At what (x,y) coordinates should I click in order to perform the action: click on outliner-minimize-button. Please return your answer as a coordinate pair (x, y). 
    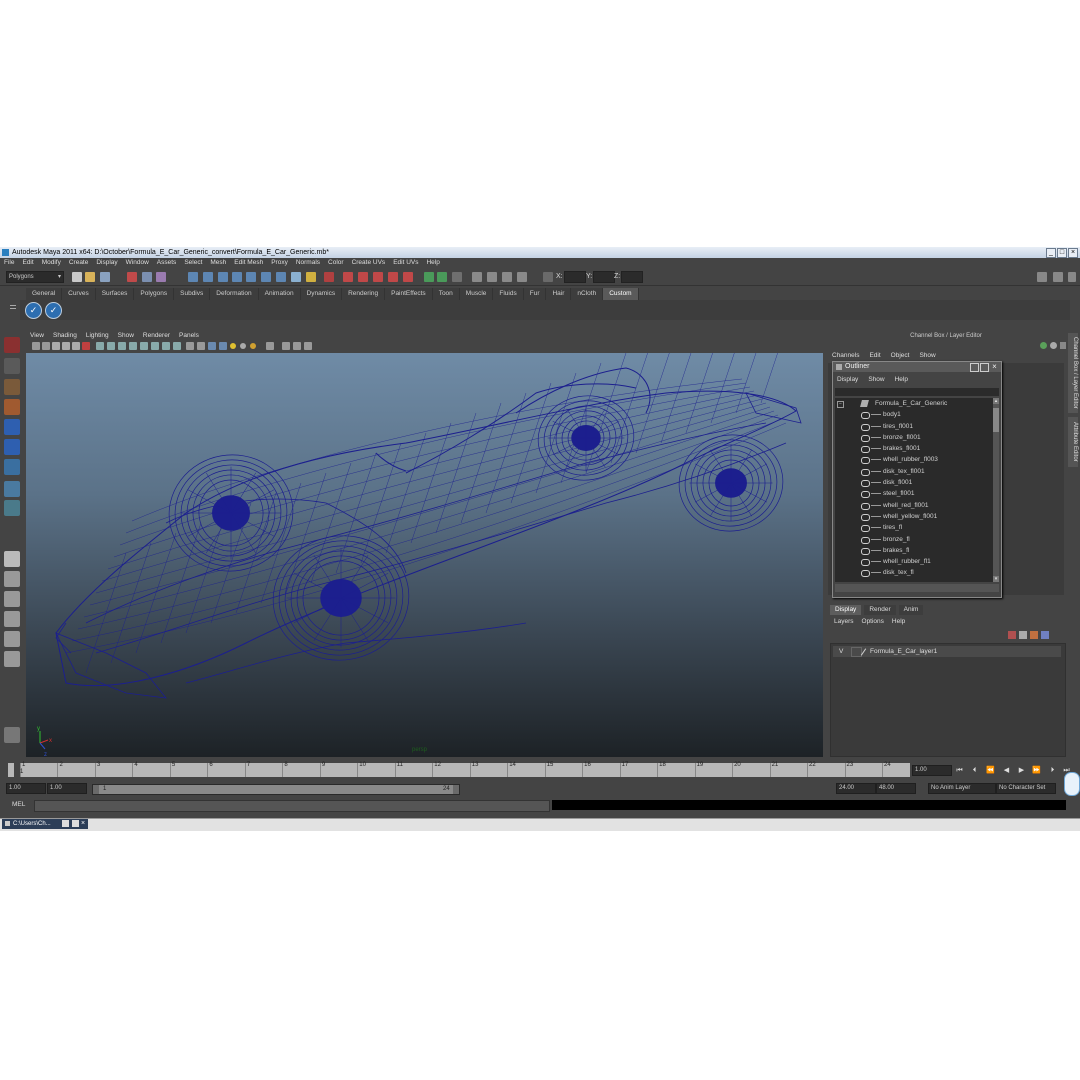
    Looking at the image, I should click on (974, 367).